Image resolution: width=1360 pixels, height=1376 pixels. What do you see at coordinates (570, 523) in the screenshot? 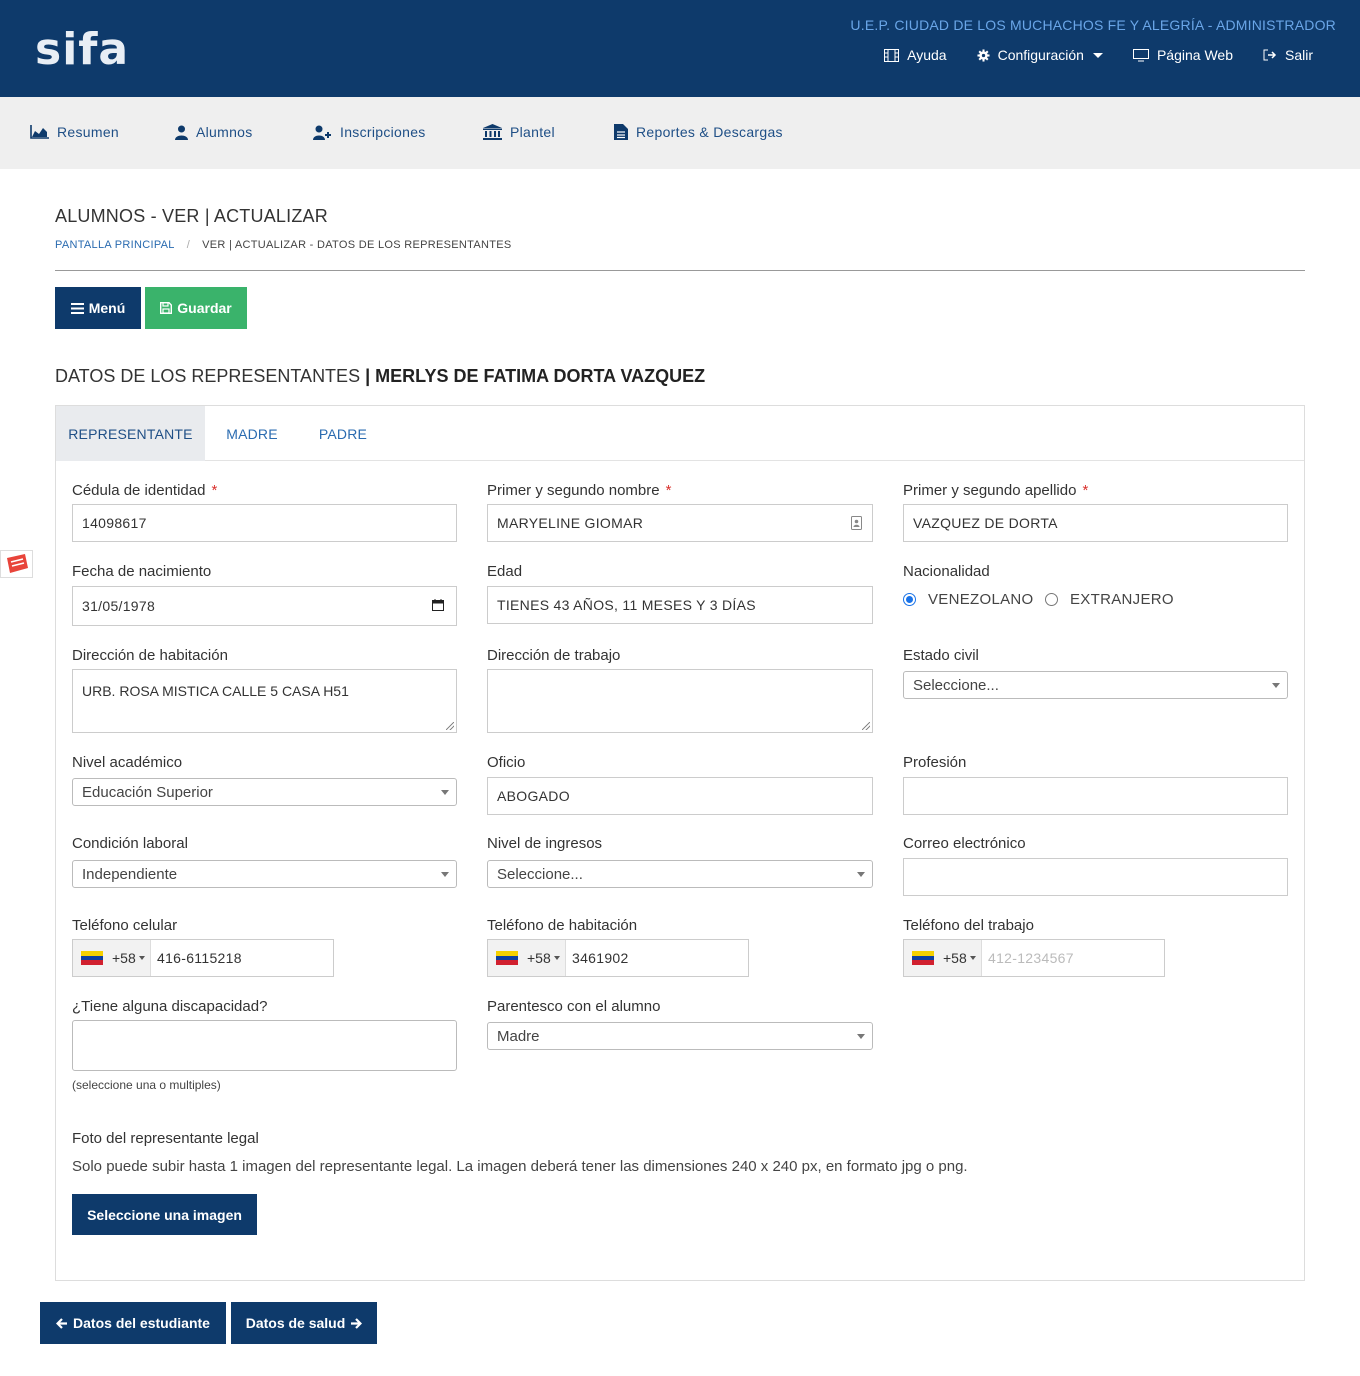
I see `first-name-value: MARYELINE GIOMAR` at bounding box center [570, 523].